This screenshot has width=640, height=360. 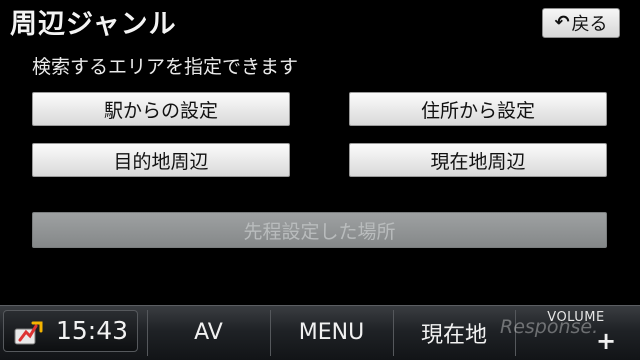 What do you see at coordinates (319, 230) in the screenshot?
I see `previous-location-button: 先程設定した場所` at bounding box center [319, 230].